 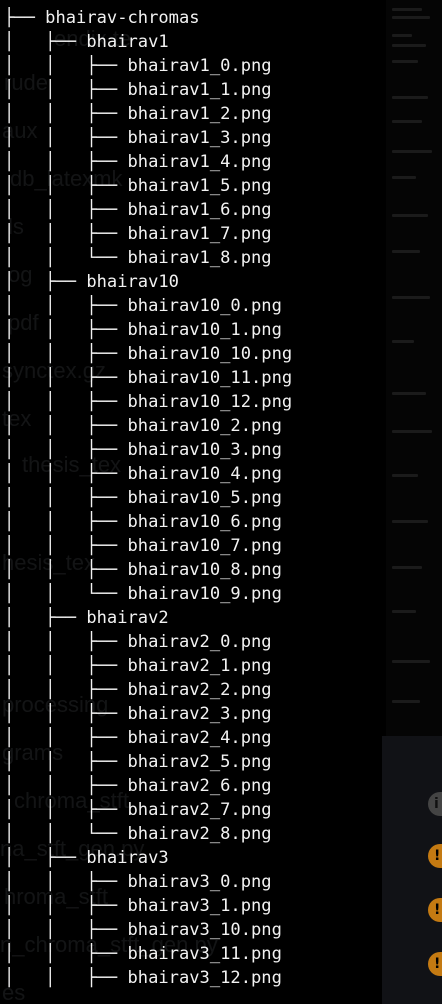 I want to click on file-name: bhairav1_1.png, so click(x=199, y=90).